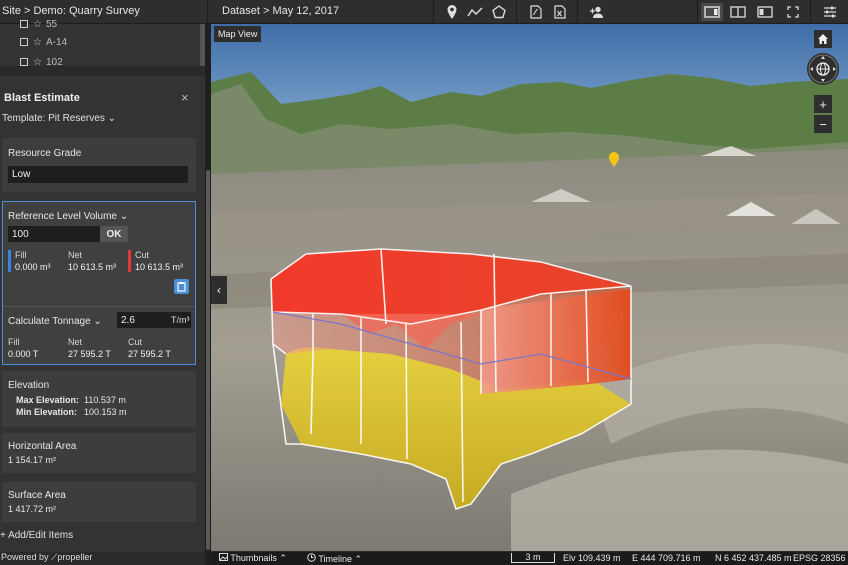 The width and height of the screenshot is (848, 565). I want to click on two-pane-icon, so click(738, 12).